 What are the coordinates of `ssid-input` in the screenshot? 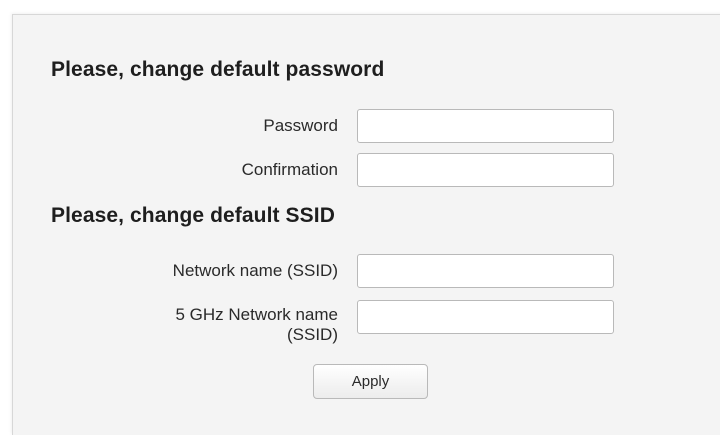 It's located at (485, 271).